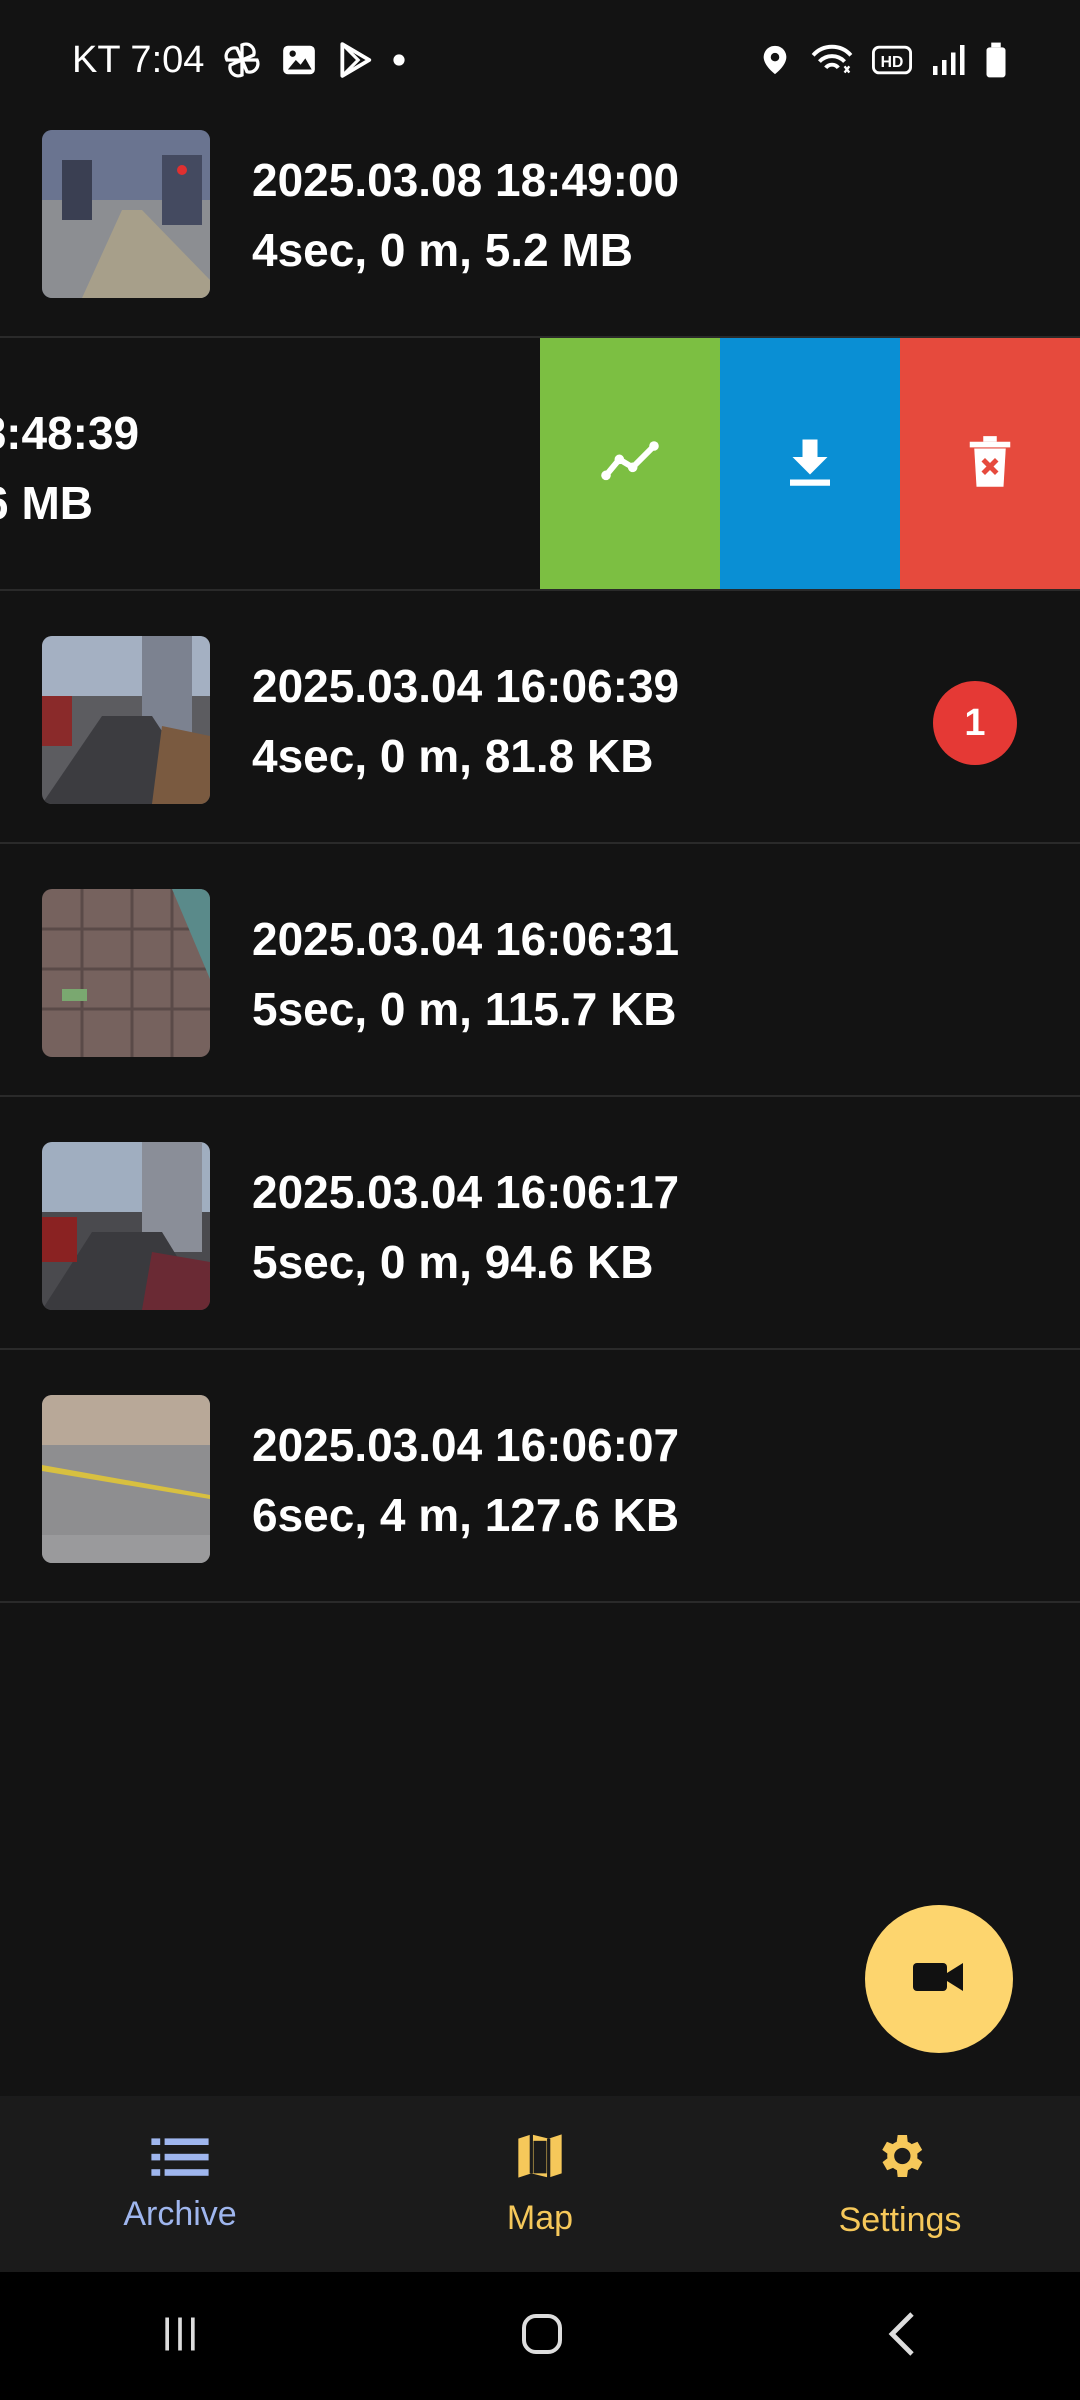 The image size is (1080, 2400). What do you see at coordinates (466, 1445) in the screenshot?
I see `recording-title: 2025.03.04 16:06:07` at bounding box center [466, 1445].